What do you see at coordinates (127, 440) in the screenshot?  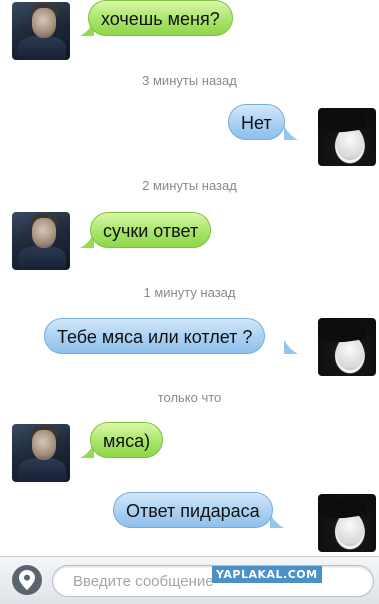 I see `incoming-message: мяса)` at bounding box center [127, 440].